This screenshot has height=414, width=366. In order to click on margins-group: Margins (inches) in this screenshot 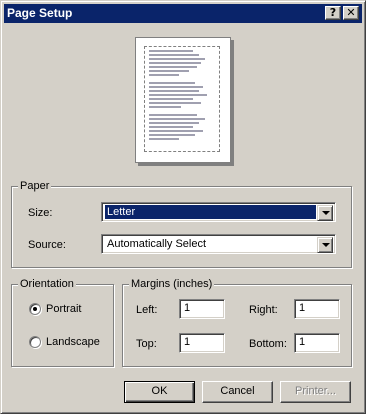, I will do `click(237, 322)`.